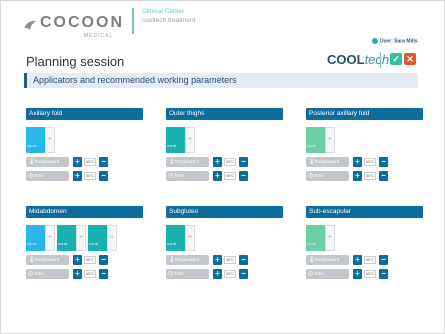 The width and height of the screenshot is (445, 334). What do you see at coordinates (99, 36) in the screenshot?
I see `logo-subtext: MEDICAL` at bounding box center [99, 36].